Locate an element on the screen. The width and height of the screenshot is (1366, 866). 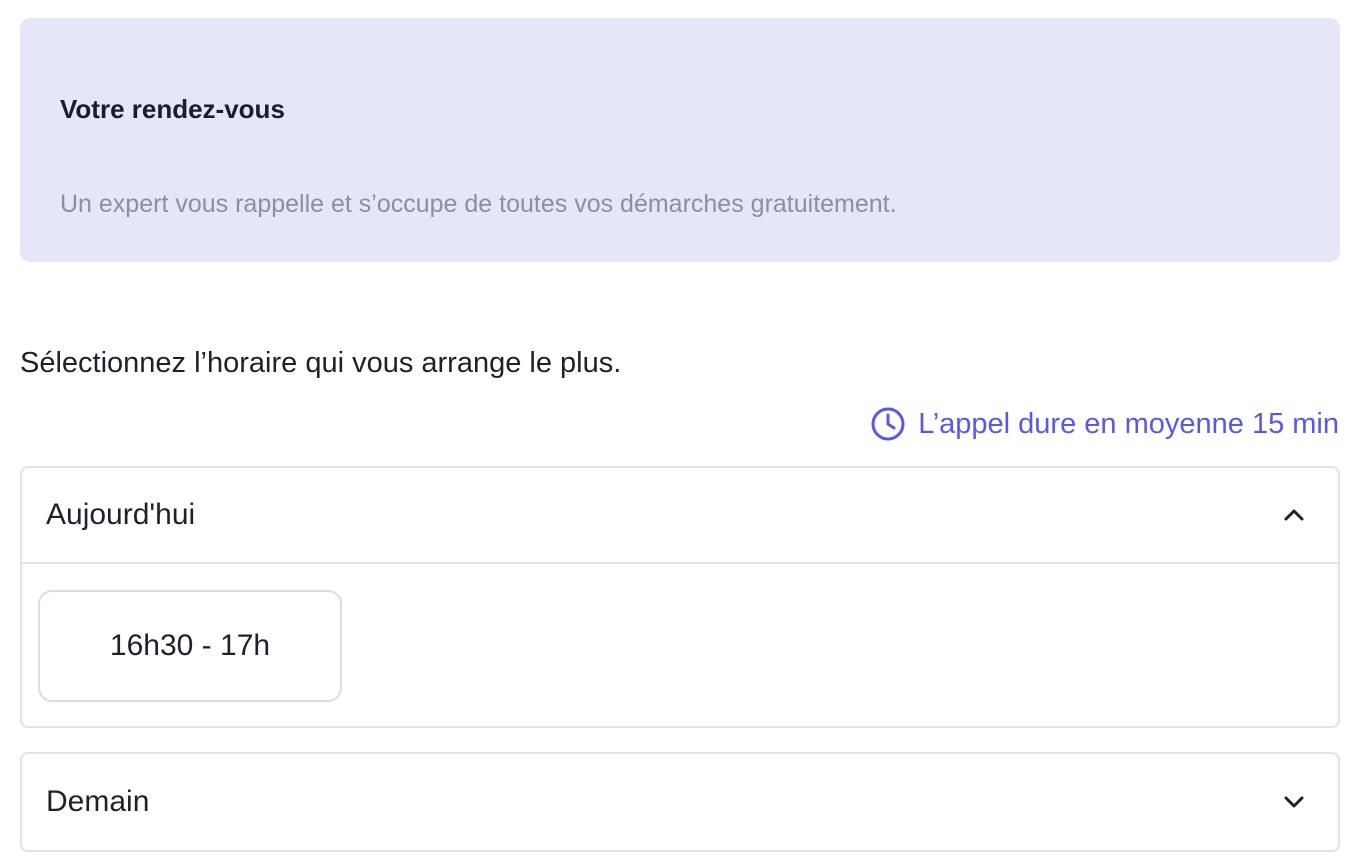
chevron-up-icon is located at coordinates (1294, 515).